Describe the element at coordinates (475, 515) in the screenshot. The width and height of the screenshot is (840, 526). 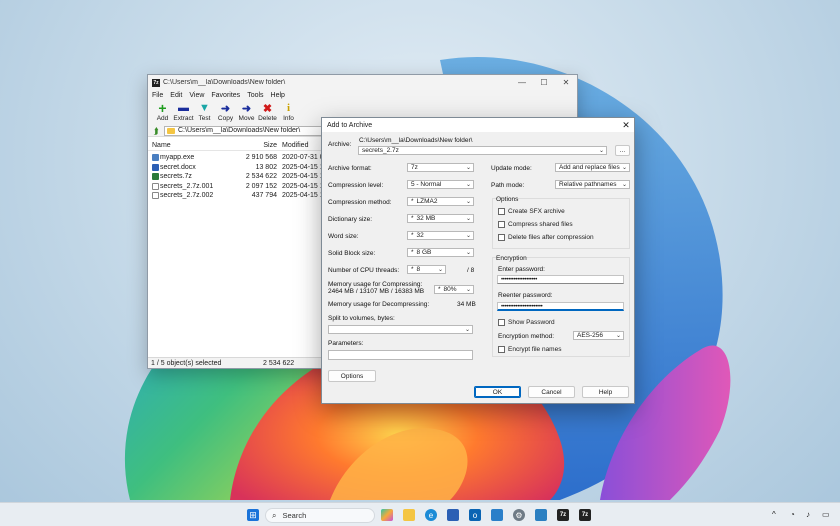
I see `outlook-icon: o` at that location.